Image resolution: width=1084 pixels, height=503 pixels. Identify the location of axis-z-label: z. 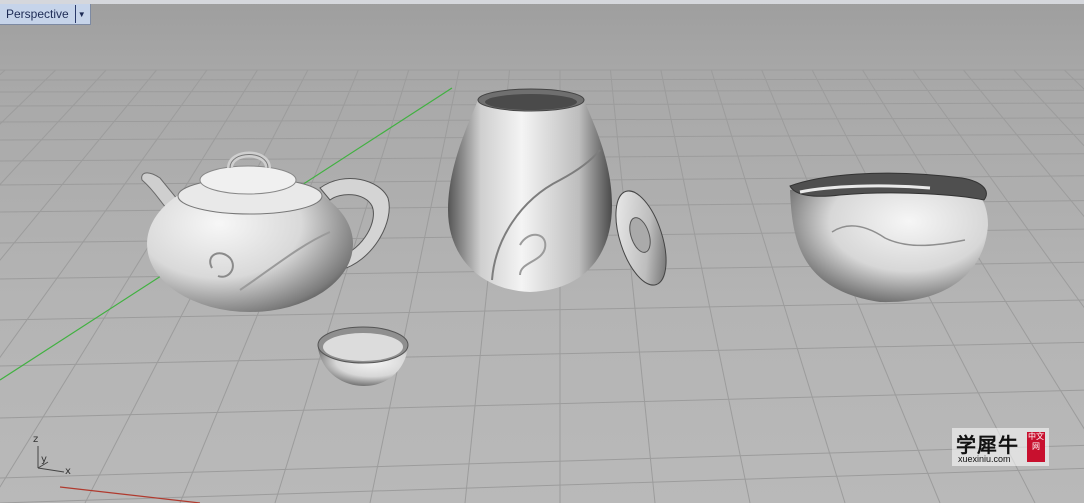
(36, 439).